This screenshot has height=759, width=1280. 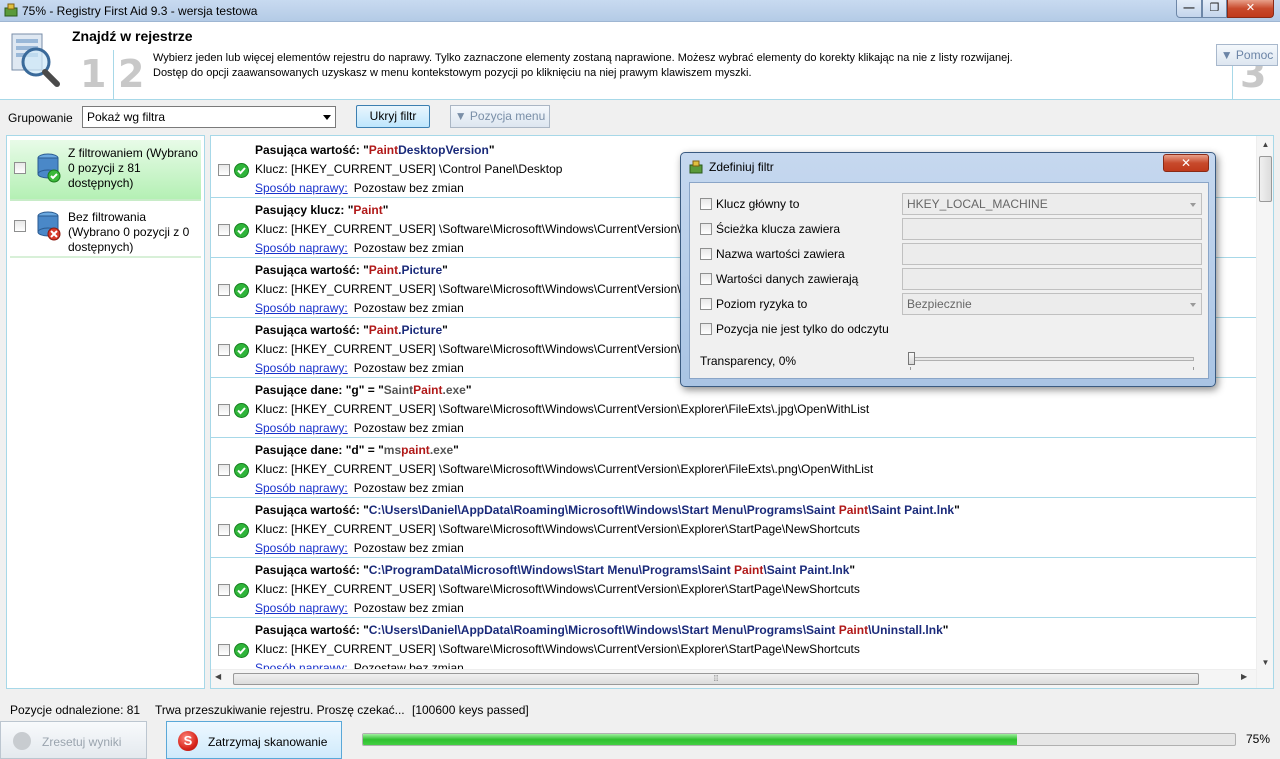 I want to click on maximize-button: ❐, so click(x=1214, y=9).